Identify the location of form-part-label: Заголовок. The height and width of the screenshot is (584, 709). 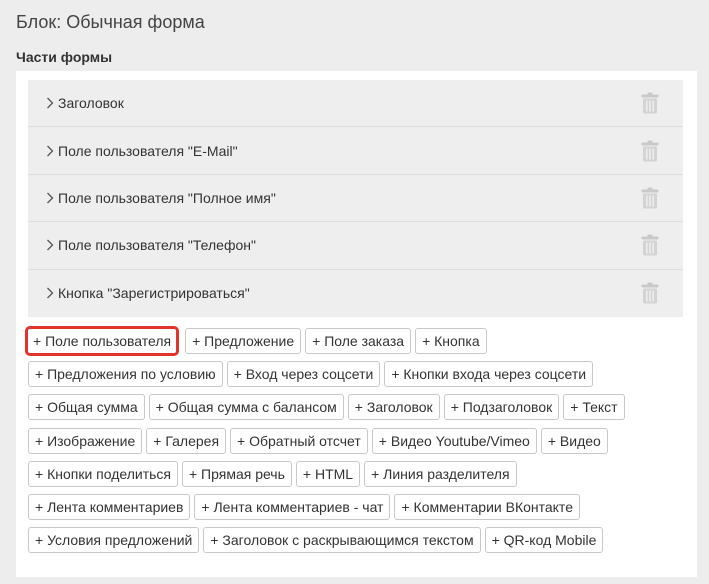
(91, 103).